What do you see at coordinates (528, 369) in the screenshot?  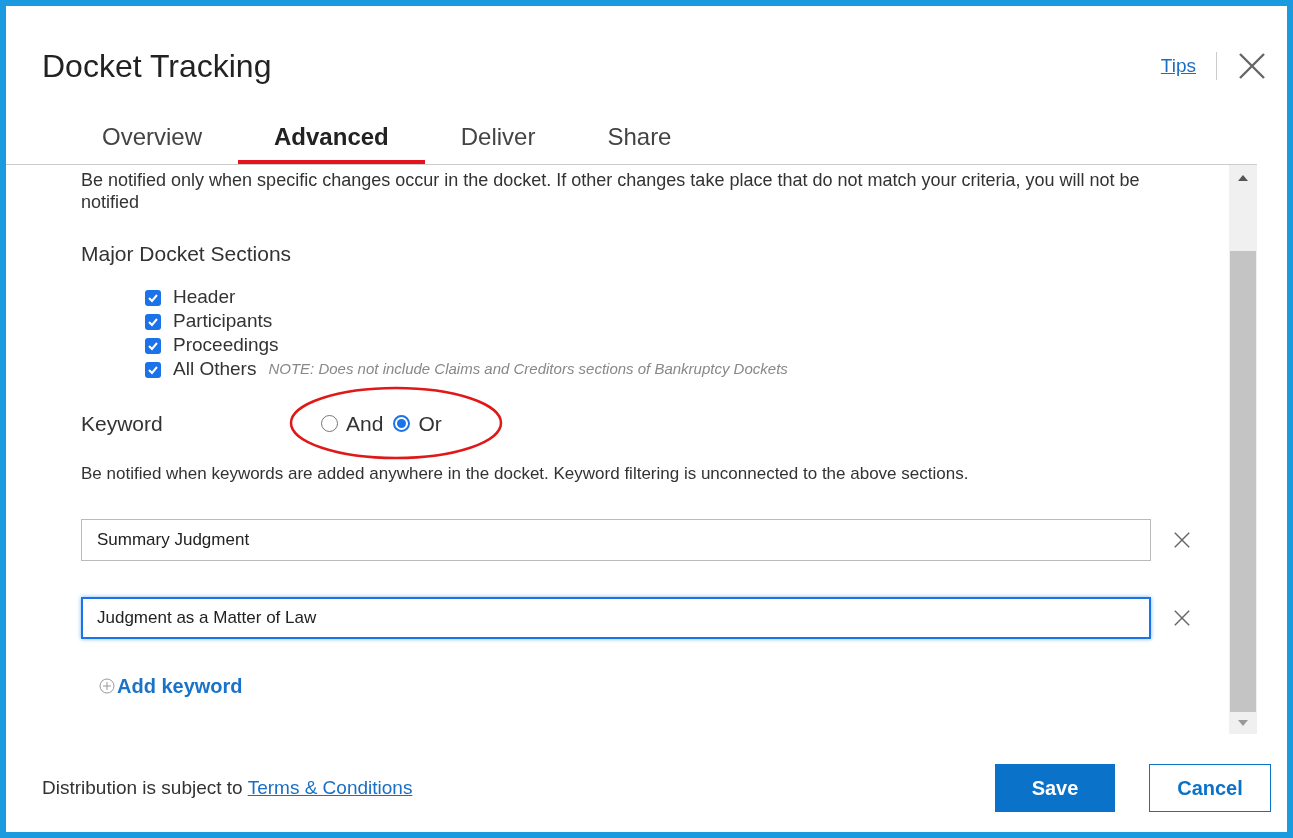 I see `note-text: NOTE: Does not include Claims and Creditors sections of Bankruptcy Dockets` at bounding box center [528, 369].